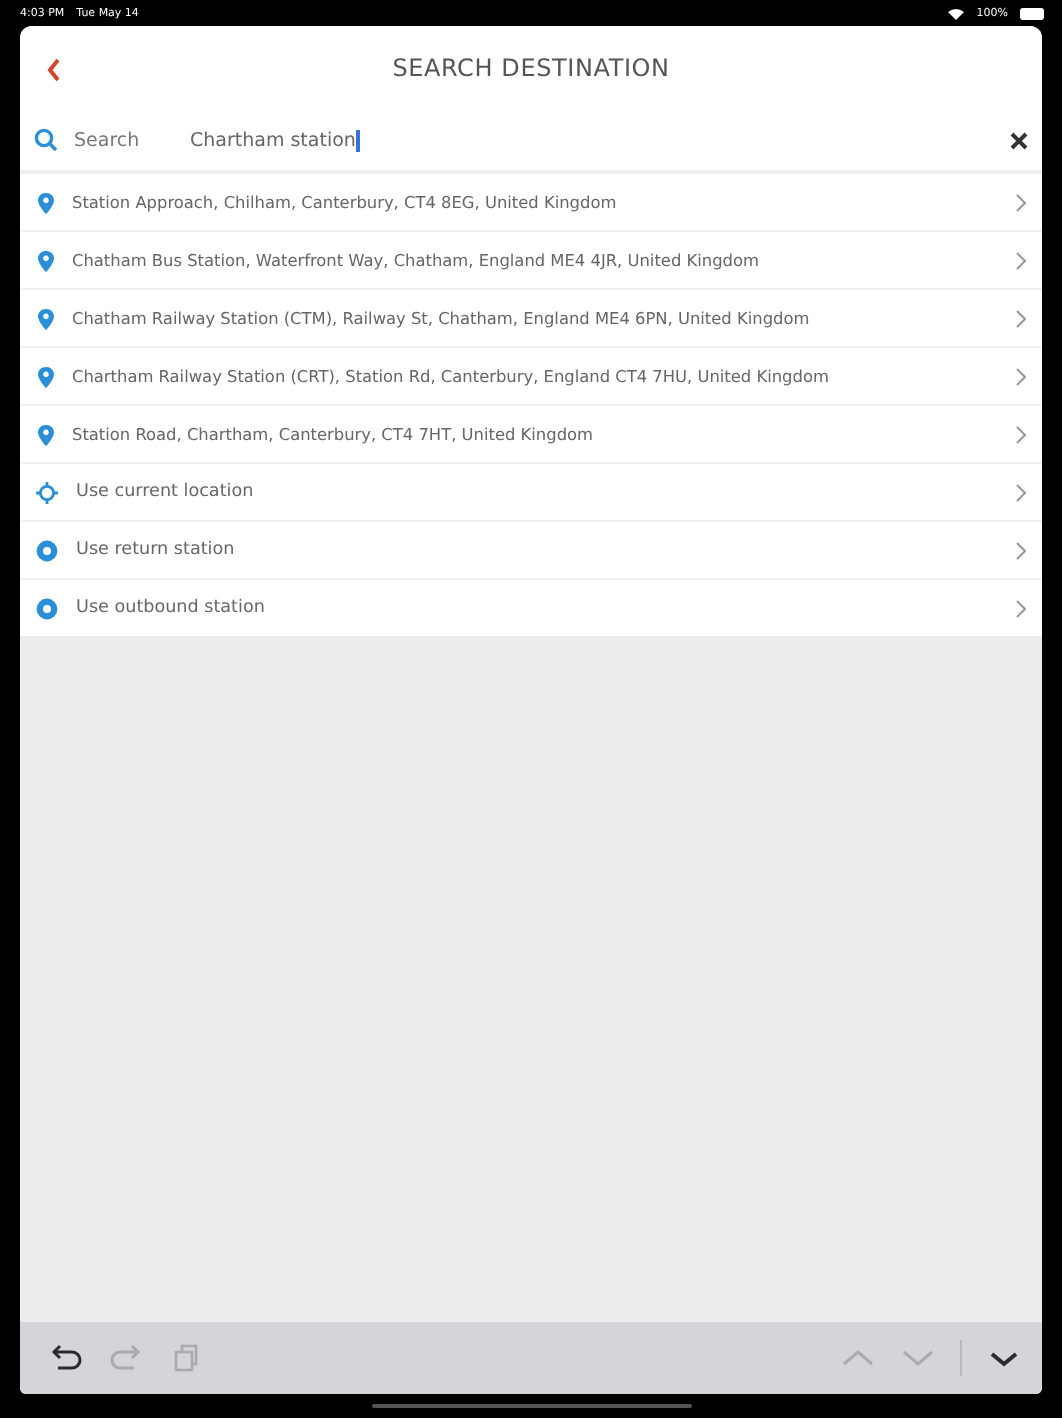 This screenshot has height=1418, width=1062. I want to click on back-icon, so click(54, 70).